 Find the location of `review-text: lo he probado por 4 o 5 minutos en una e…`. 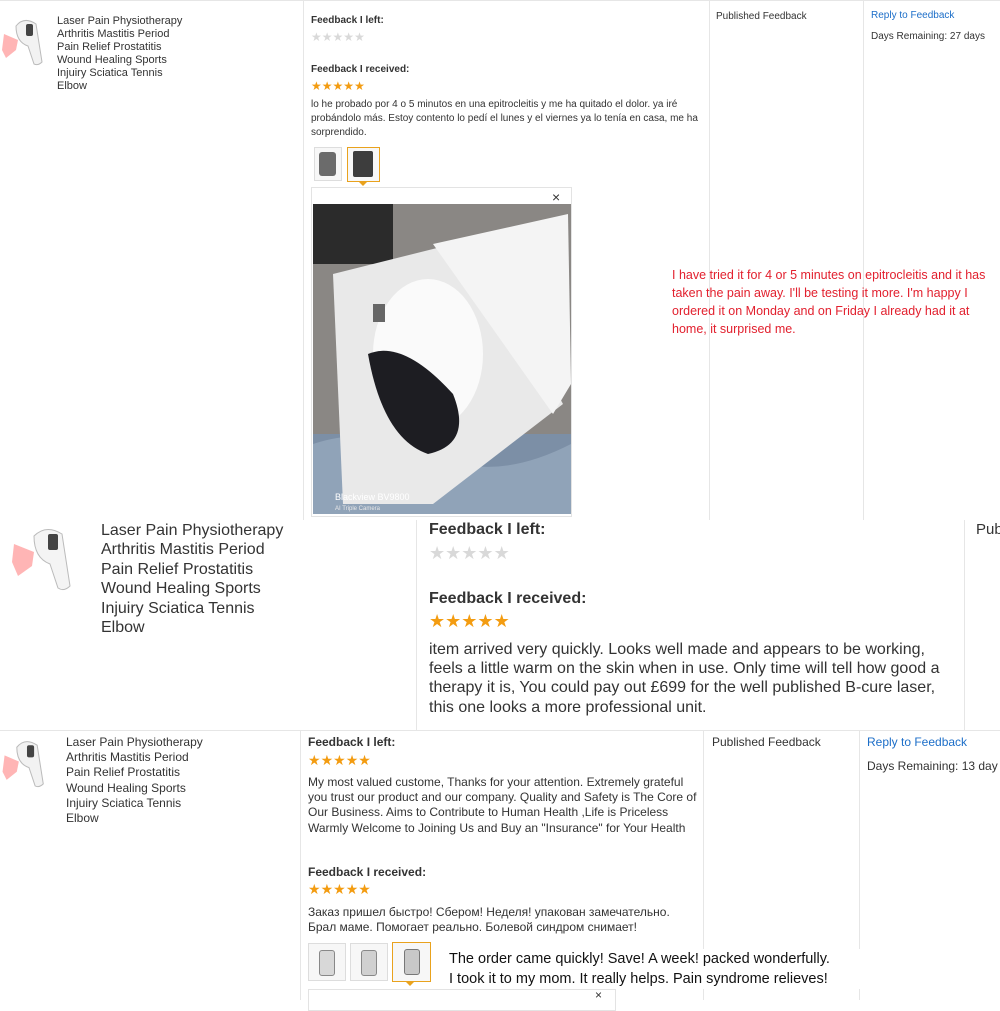

review-text: lo he probado por 4 o 5 minutos en una e… is located at coordinates (504, 118).